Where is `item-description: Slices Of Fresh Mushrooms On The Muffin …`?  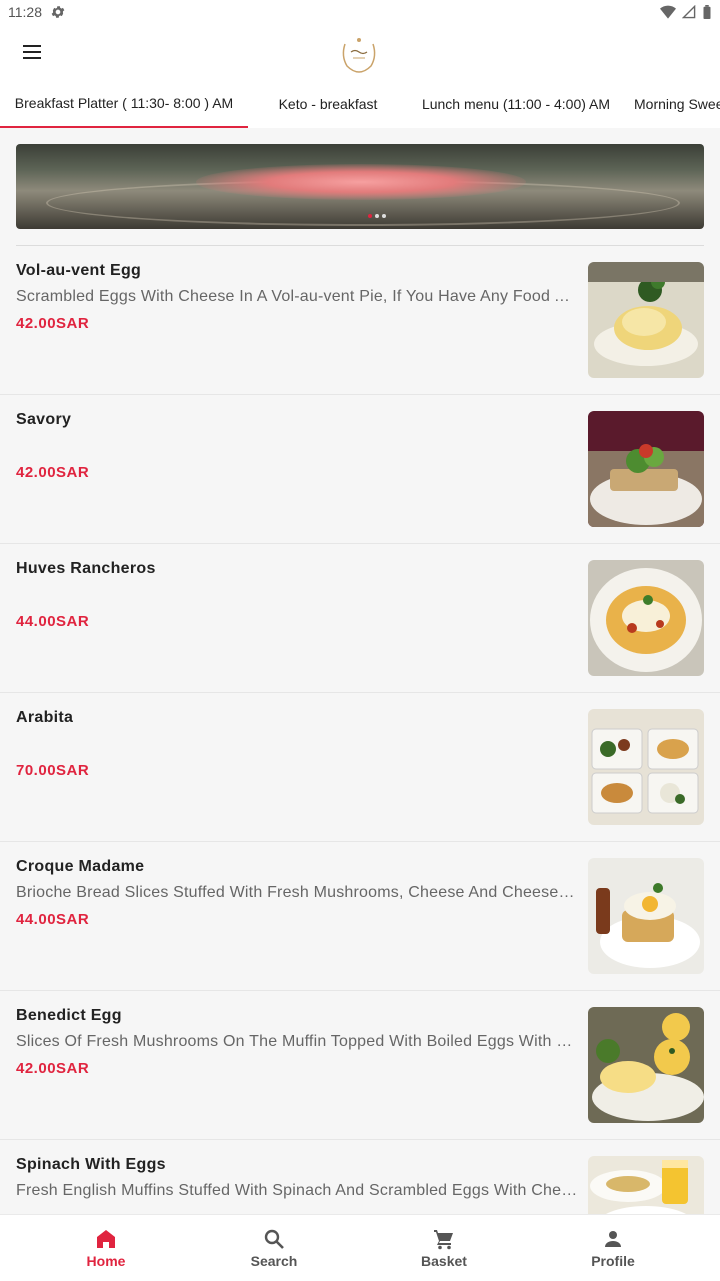 item-description: Slices Of Fresh Mushrooms On The Muffin … is located at coordinates (297, 1041).